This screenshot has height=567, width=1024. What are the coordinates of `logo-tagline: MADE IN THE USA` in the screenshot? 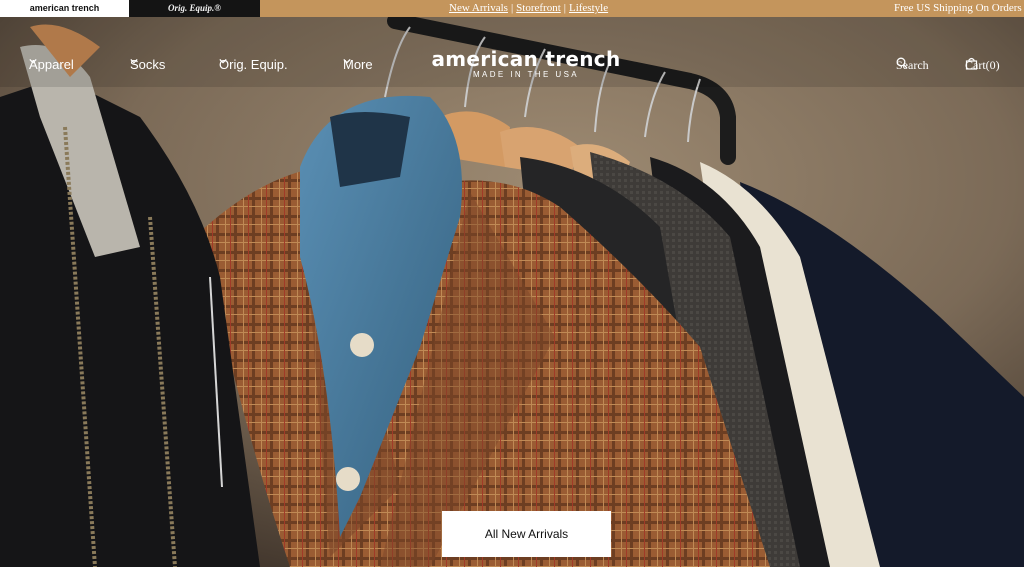 It's located at (526, 74).